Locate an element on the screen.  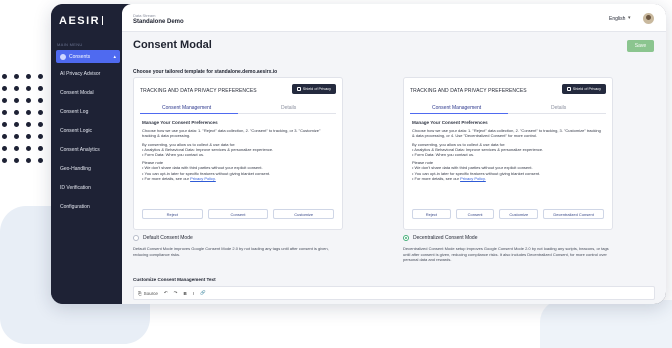
chevron-down-icon: ▾ is located at coordinates (629, 18).